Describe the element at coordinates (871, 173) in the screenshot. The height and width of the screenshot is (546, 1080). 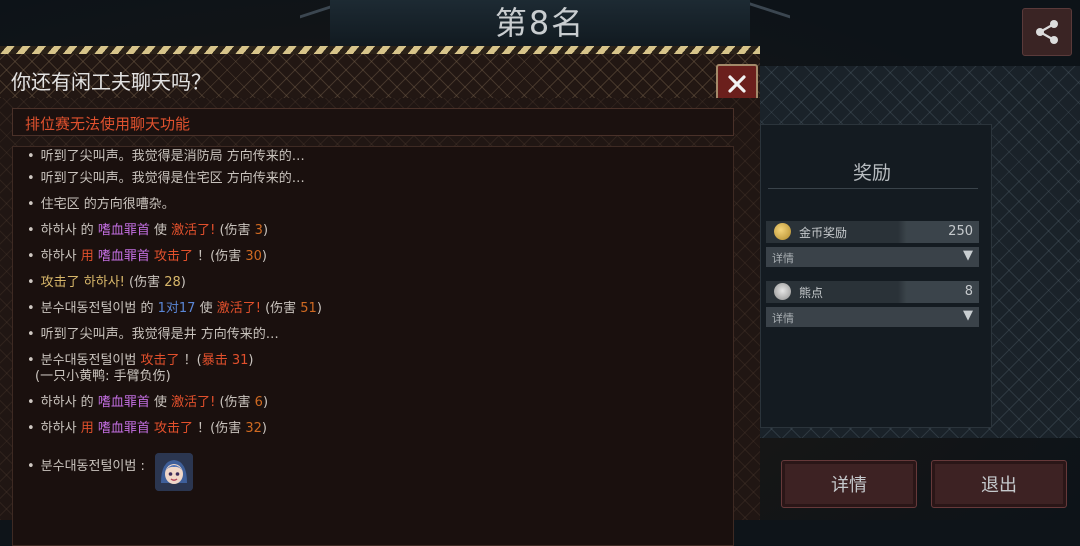
I see `reward-title: 奖励` at that location.